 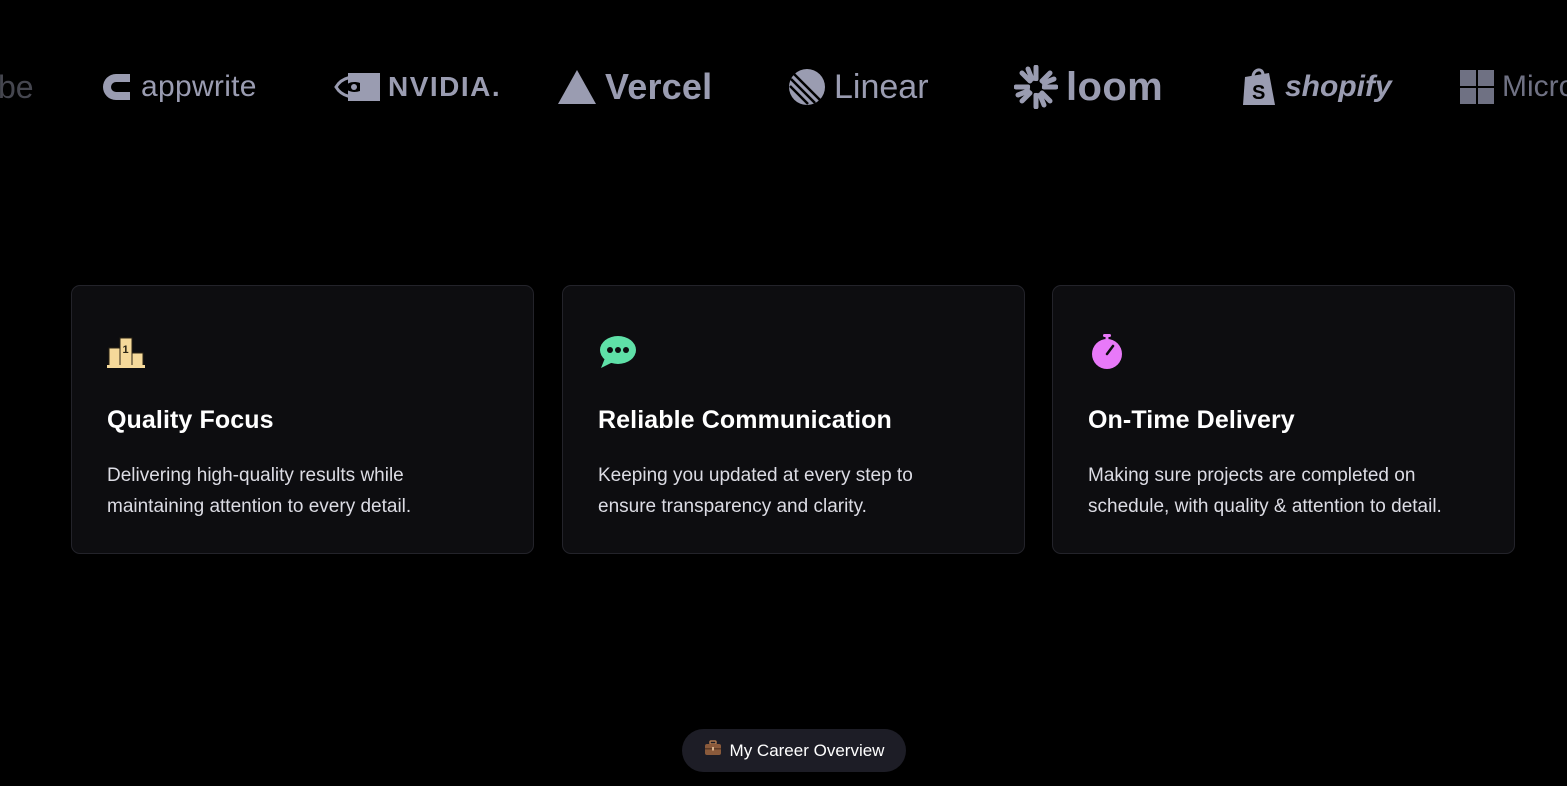 I want to click on youtube-wordmark: be, so click(x=17, y=87).